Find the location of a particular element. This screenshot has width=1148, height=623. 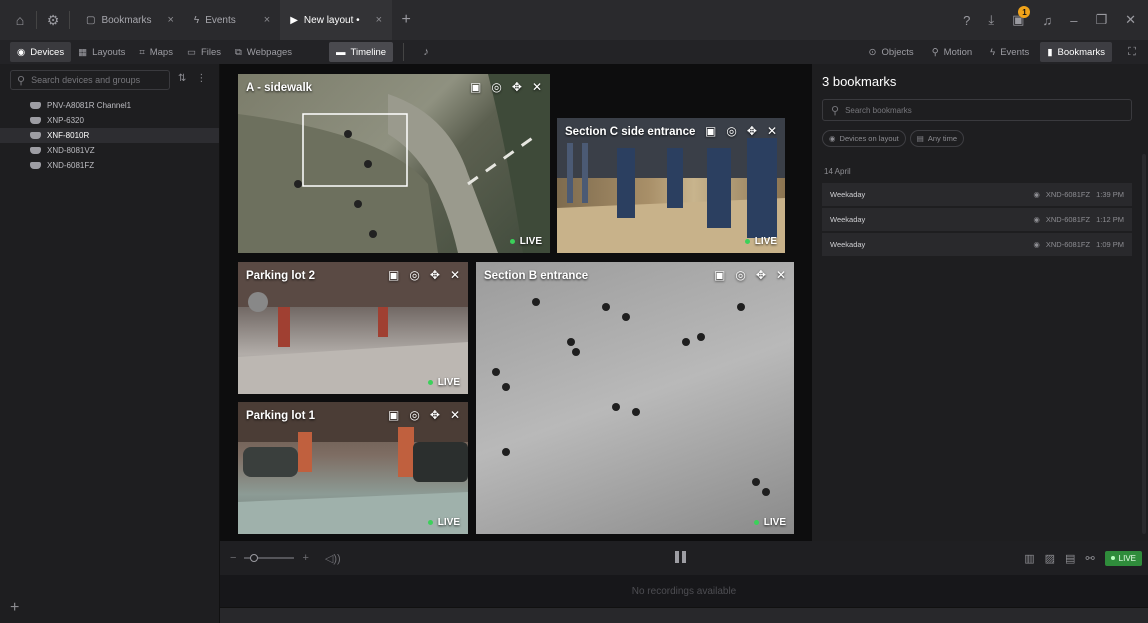

timeline-scrollbar is located at coordinates (684, 615).